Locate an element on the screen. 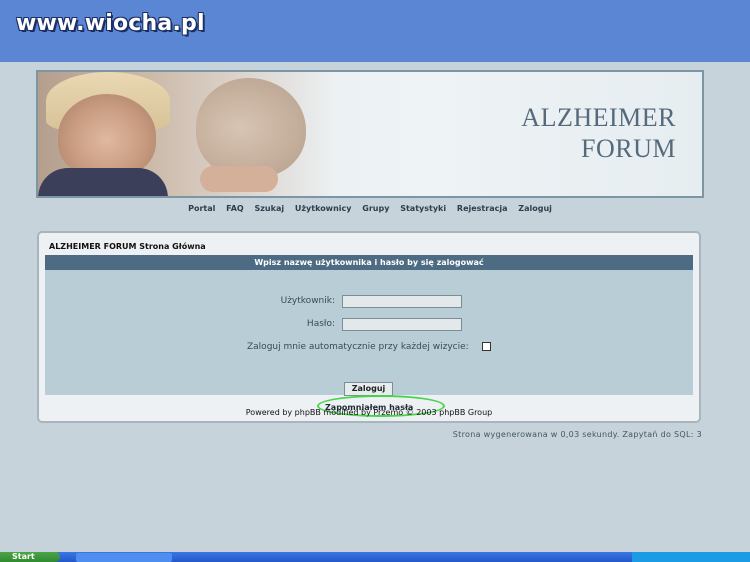 This screenshot has height=562, width=750. watermark-text: www.wiocha.pl is located at coordinates (110, 23).